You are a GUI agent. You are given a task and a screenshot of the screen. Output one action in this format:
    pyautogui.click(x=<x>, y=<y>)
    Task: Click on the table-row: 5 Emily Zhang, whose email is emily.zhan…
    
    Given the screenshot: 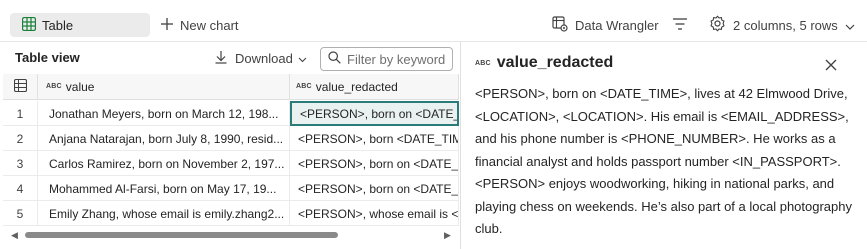 What is the action you would take?
    pyautogui.click(x=231, y=213)
    